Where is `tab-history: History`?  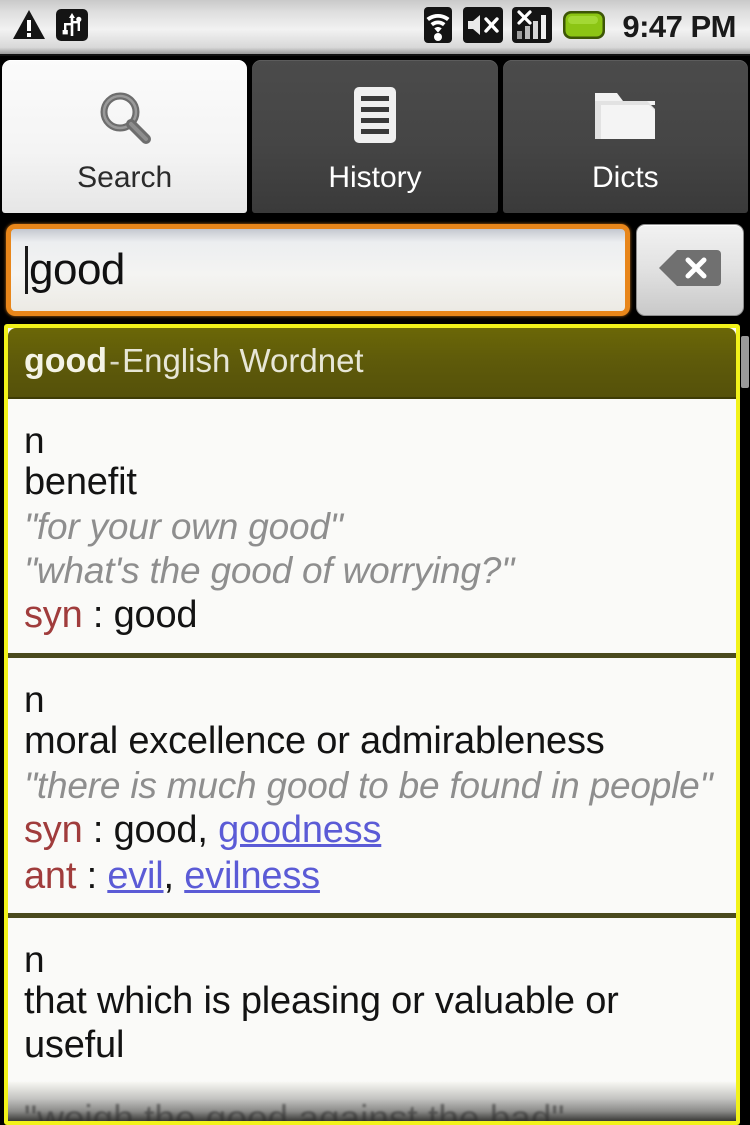 tab-history: History is located at coordinates (375, 136).